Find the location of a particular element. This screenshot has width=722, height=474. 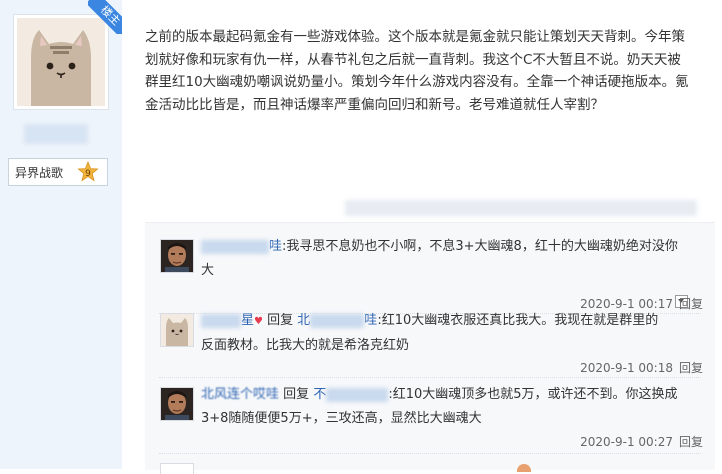

reply-text: :红10大幽魂衣服还真比我大。我现在就是群里的 is located at coordinates (518, 320).